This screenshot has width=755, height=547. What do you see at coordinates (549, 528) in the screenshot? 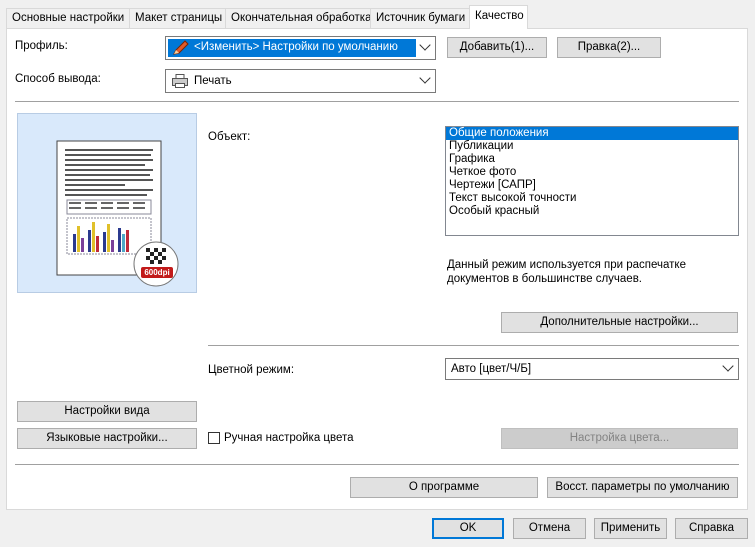
I see `cancel-button: Отмена` at bounding box center [549, 528].